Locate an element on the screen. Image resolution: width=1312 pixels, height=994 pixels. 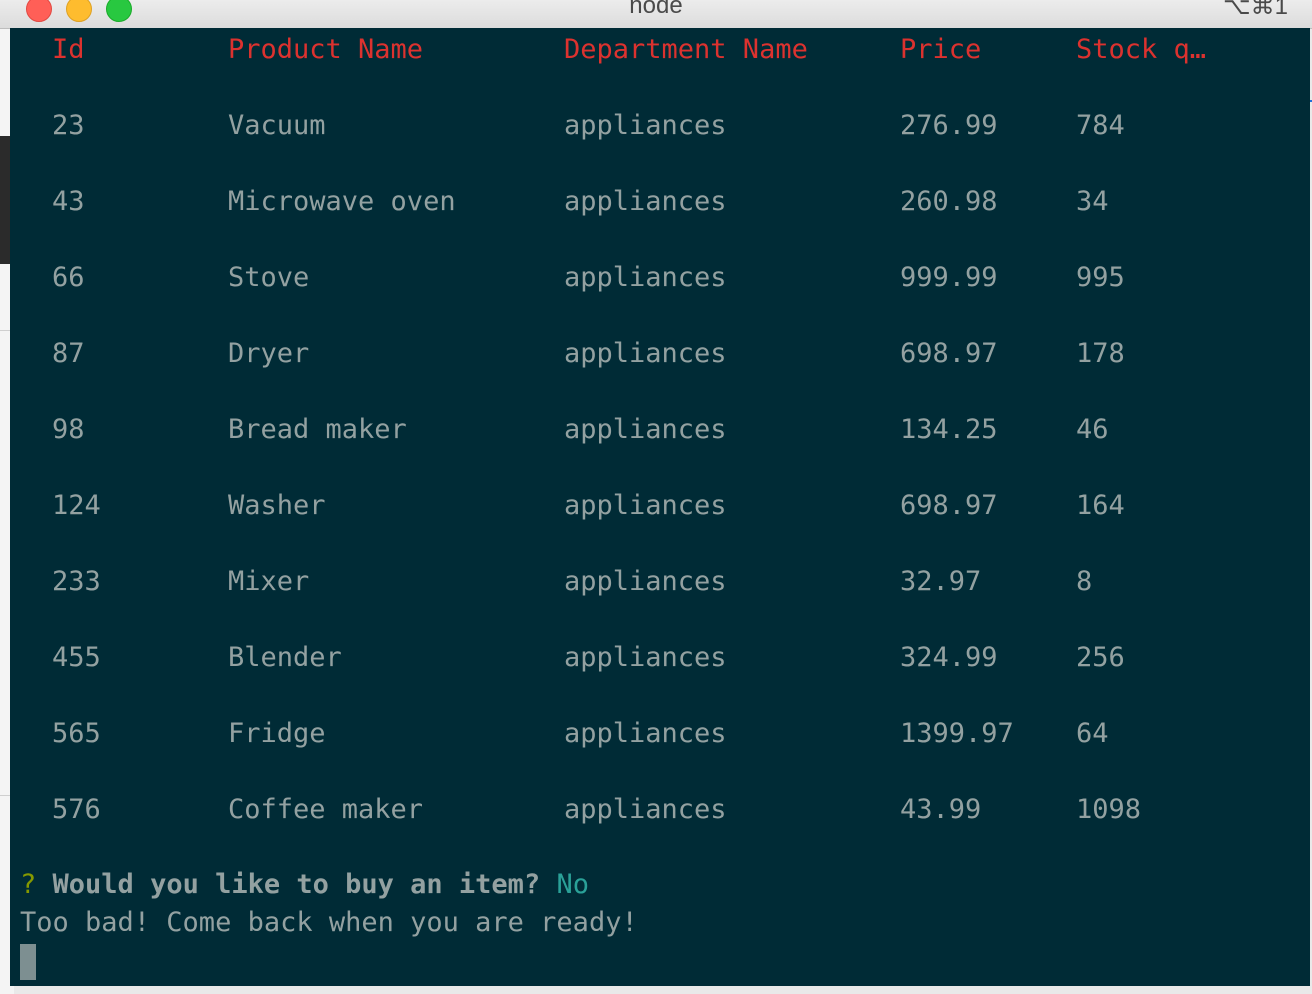
cell-stock: 1098 is located at coordinates (1109, 809).